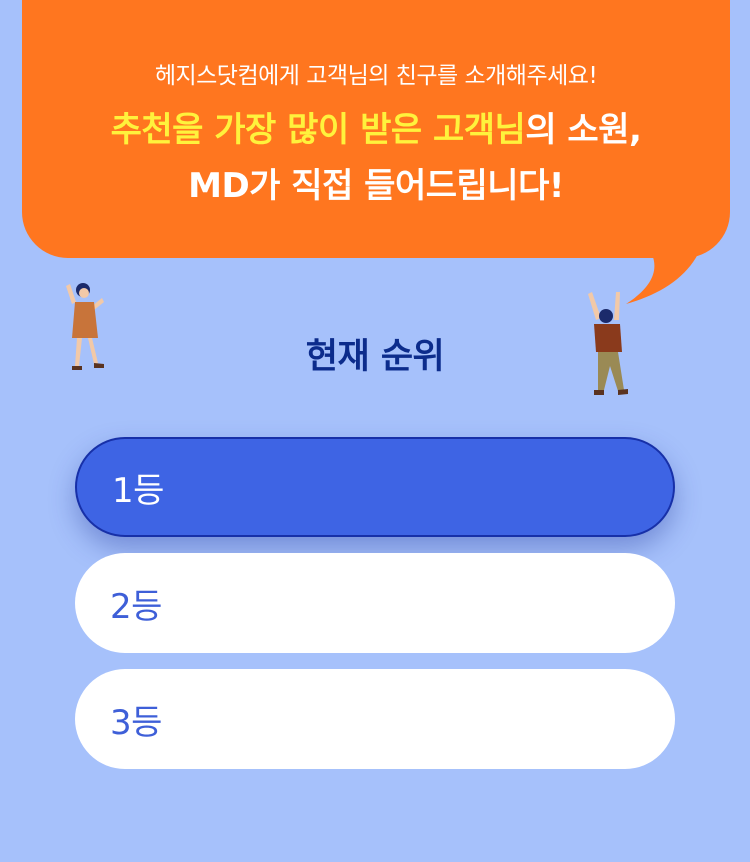 The width and height of the screenshot is (750, 862). What do you see at coordinates (375, 487) in the screenshot?
I see `rank-item-1: 1등` at bounding box center [375, 487].